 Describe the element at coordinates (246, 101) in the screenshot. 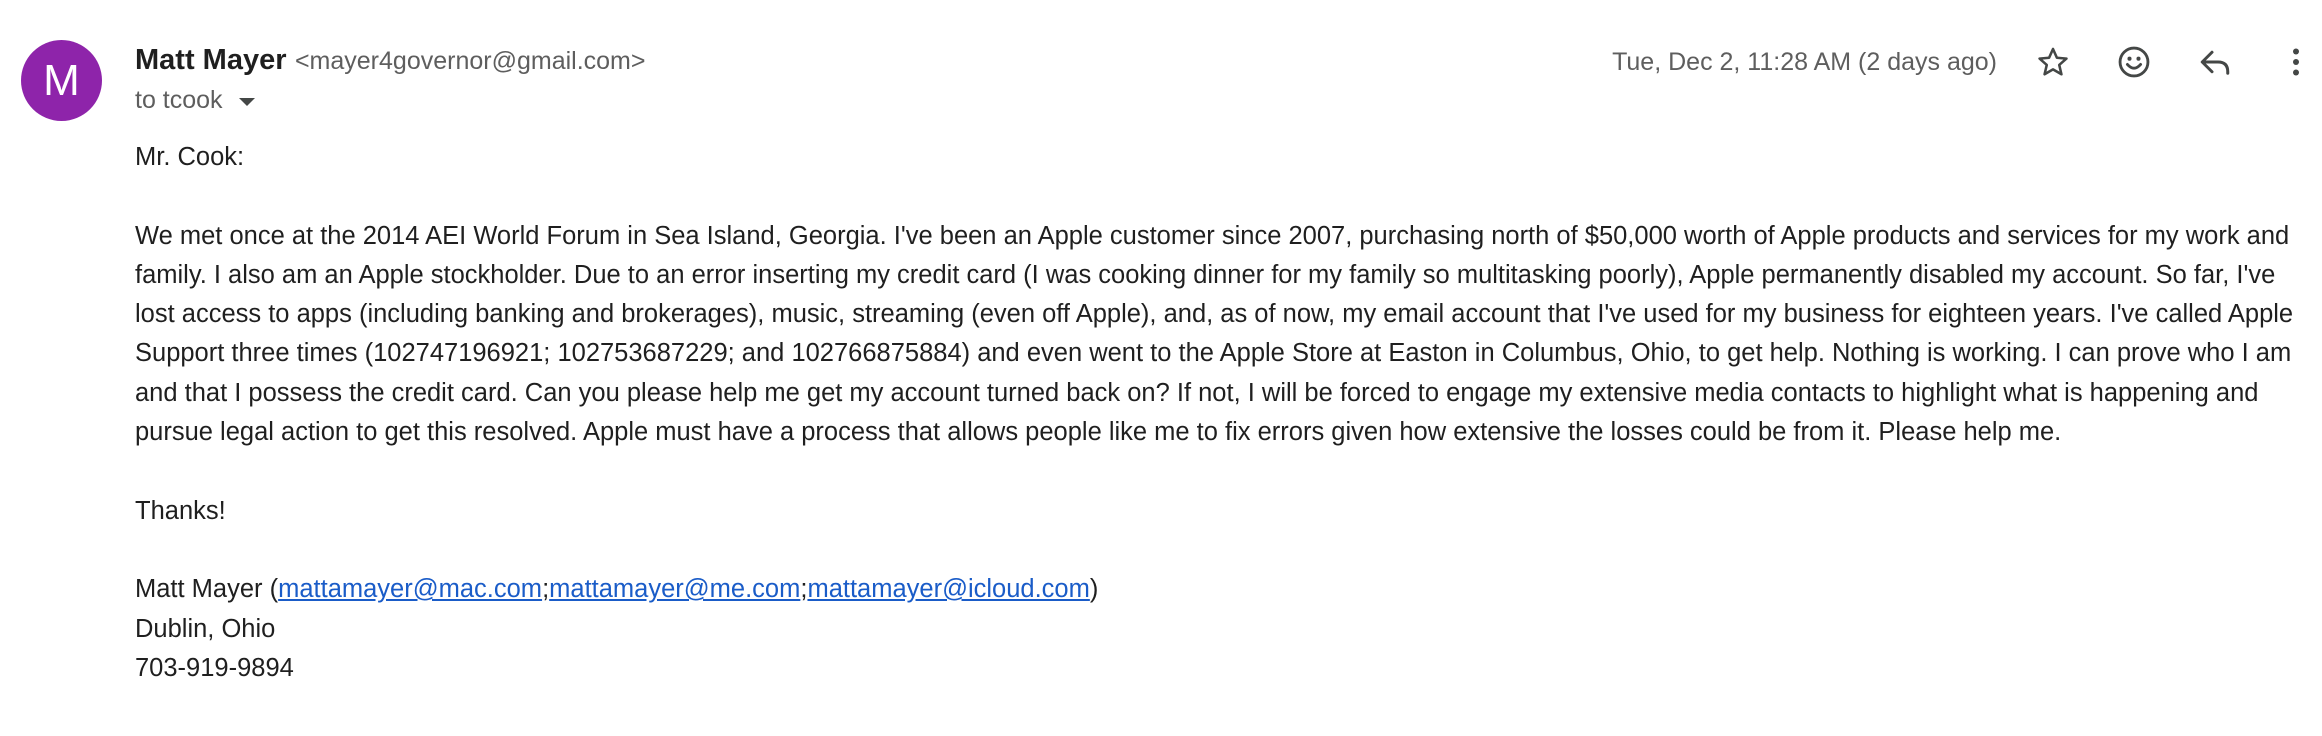

I see `chevron-down-icon` at that location.